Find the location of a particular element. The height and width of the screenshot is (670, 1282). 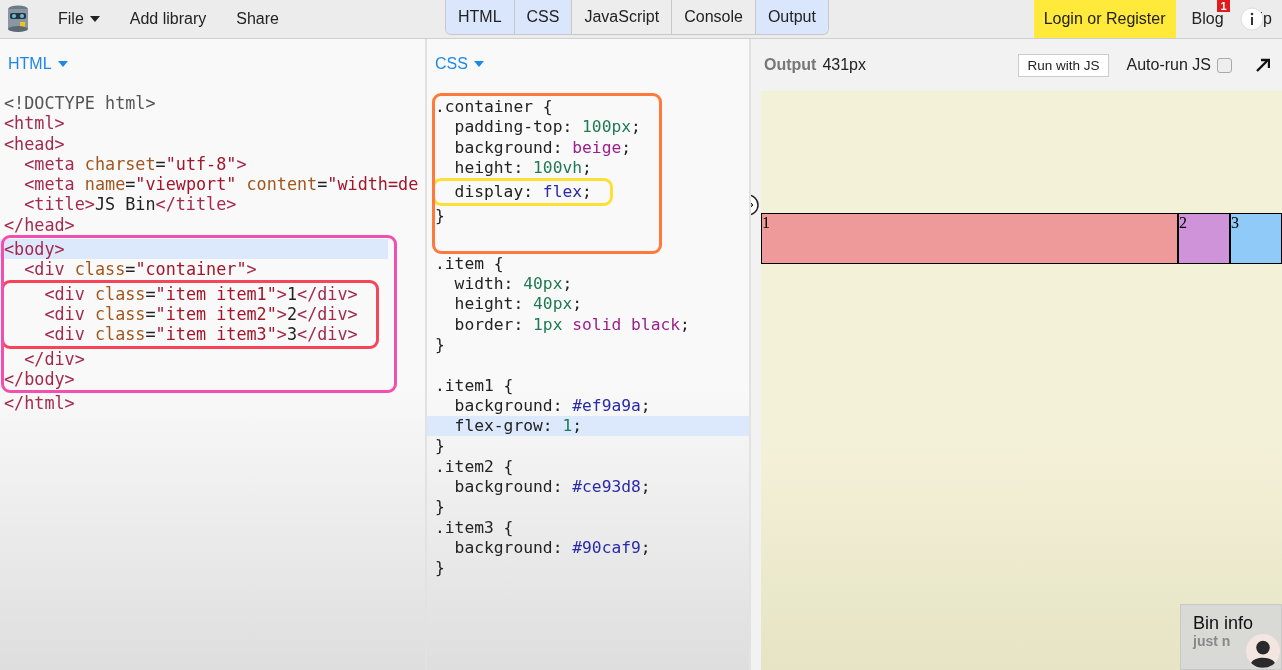

expand-arrow-icon is located at coordinates (1263, 65).